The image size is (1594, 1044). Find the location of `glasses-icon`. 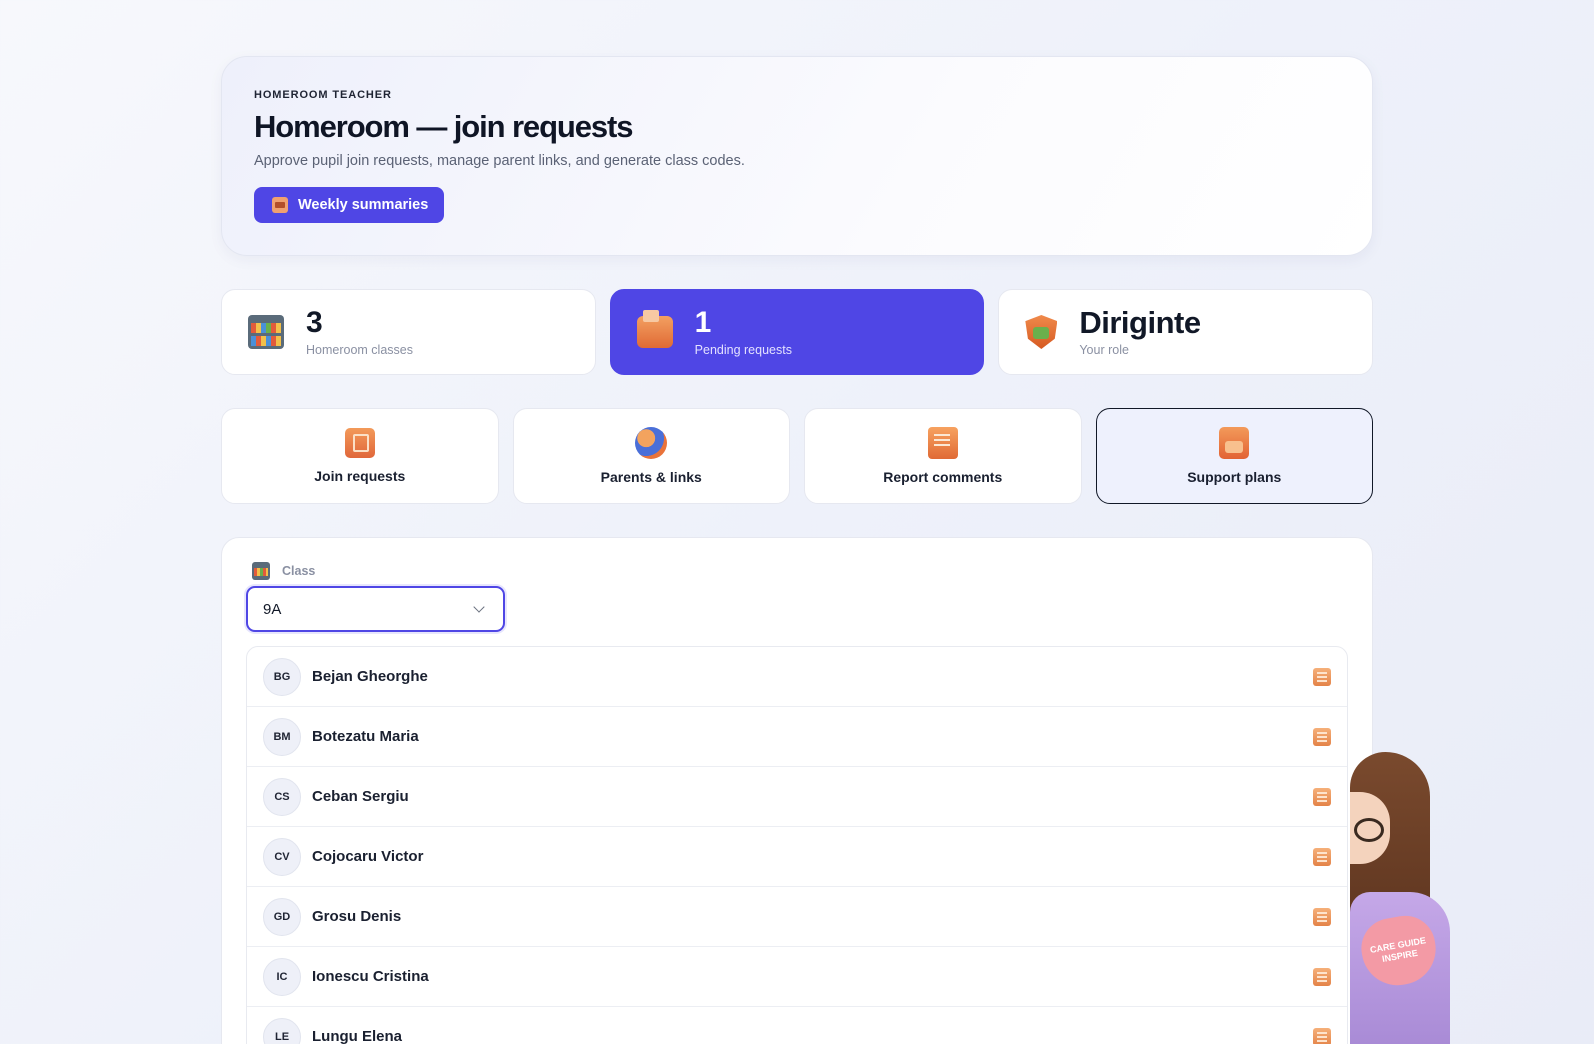

glasses-icon is located at coordinates (1369, 830).